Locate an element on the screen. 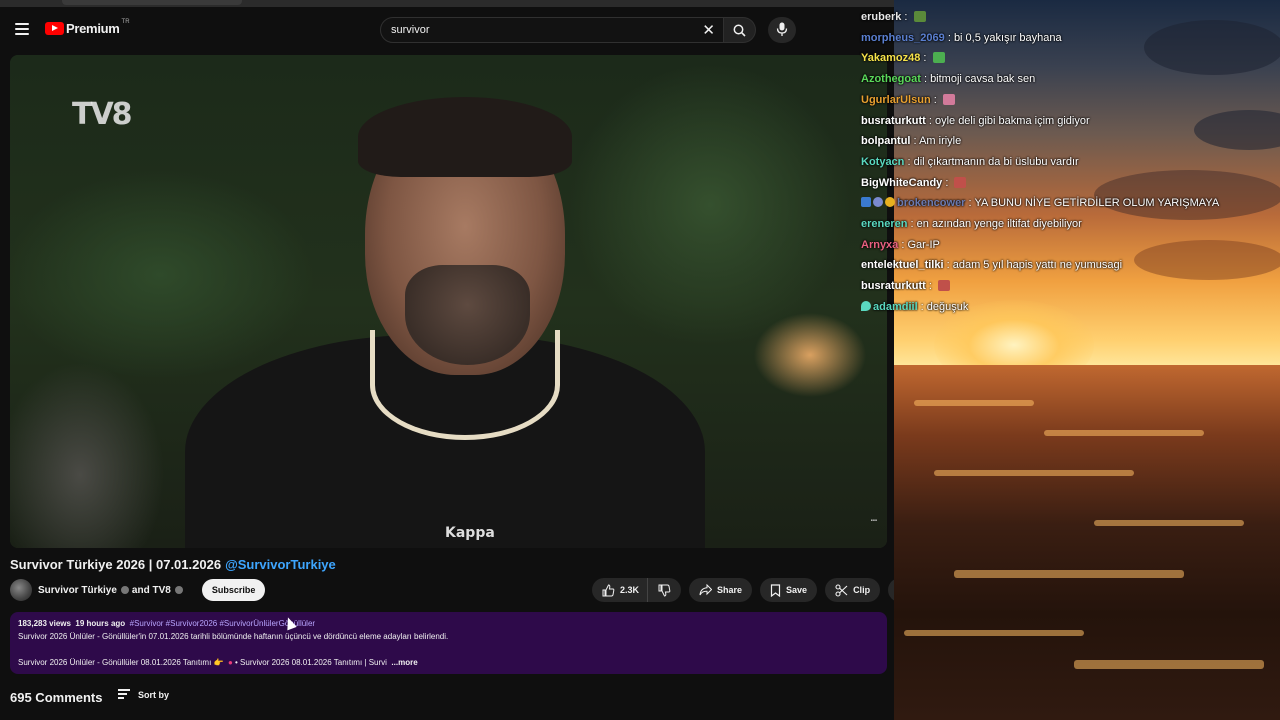  chat-message: Arnyxa : Gar-IP is located at coordinates (900, 248).